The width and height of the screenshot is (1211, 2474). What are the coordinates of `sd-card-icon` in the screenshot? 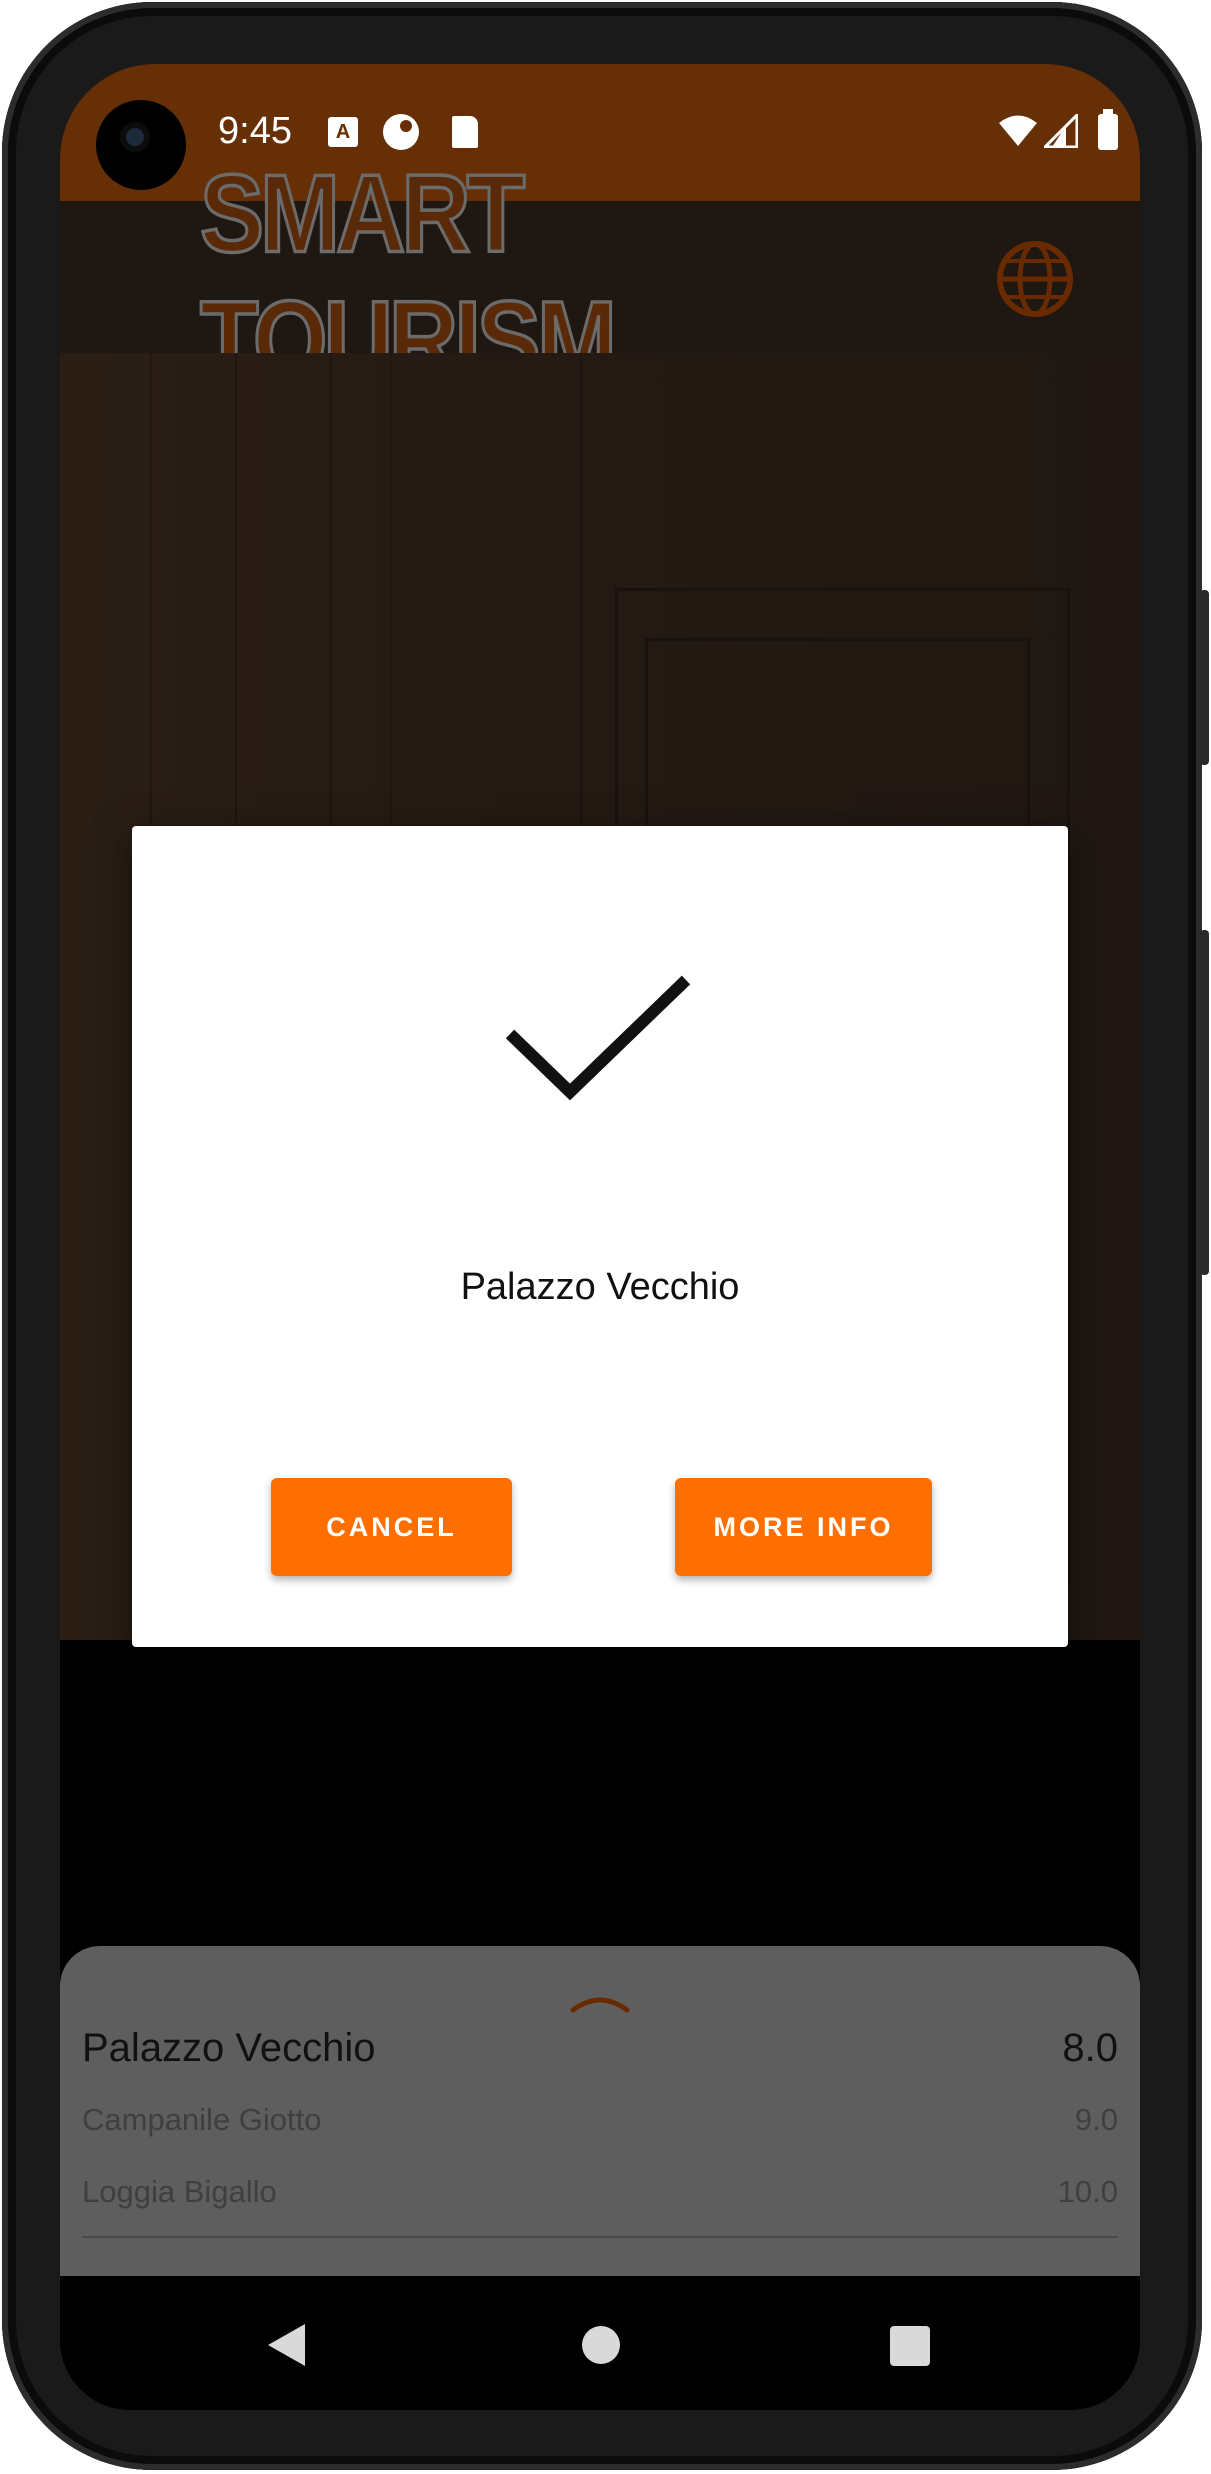 It's located at (465, 132).